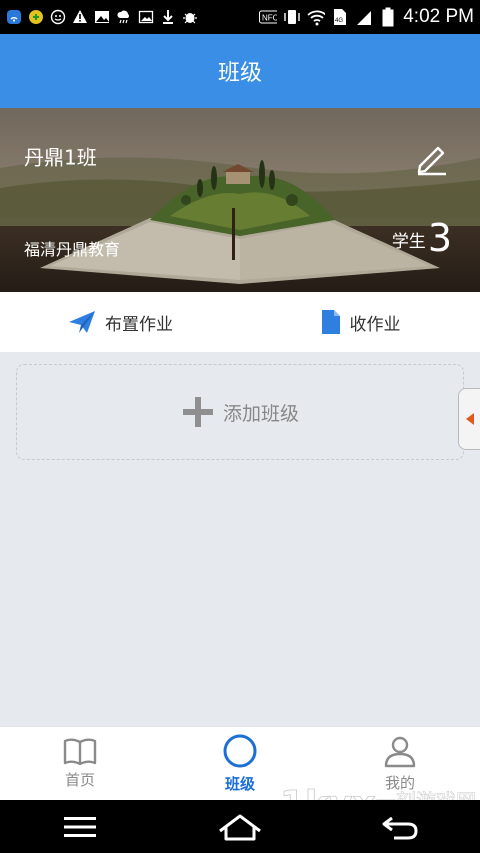 Image resolution: width=480 pixels, height=853 pixels. I want to click on tab-mine-label: 我的, so click(399, 783).